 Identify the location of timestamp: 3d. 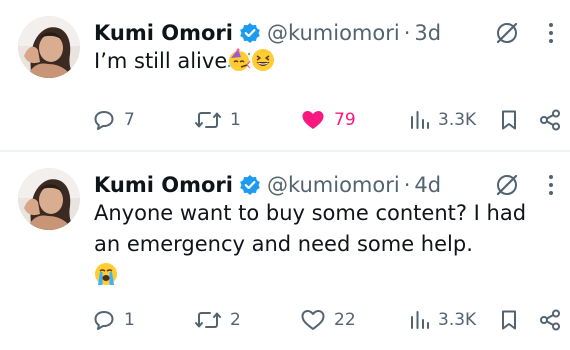
(427, 33).